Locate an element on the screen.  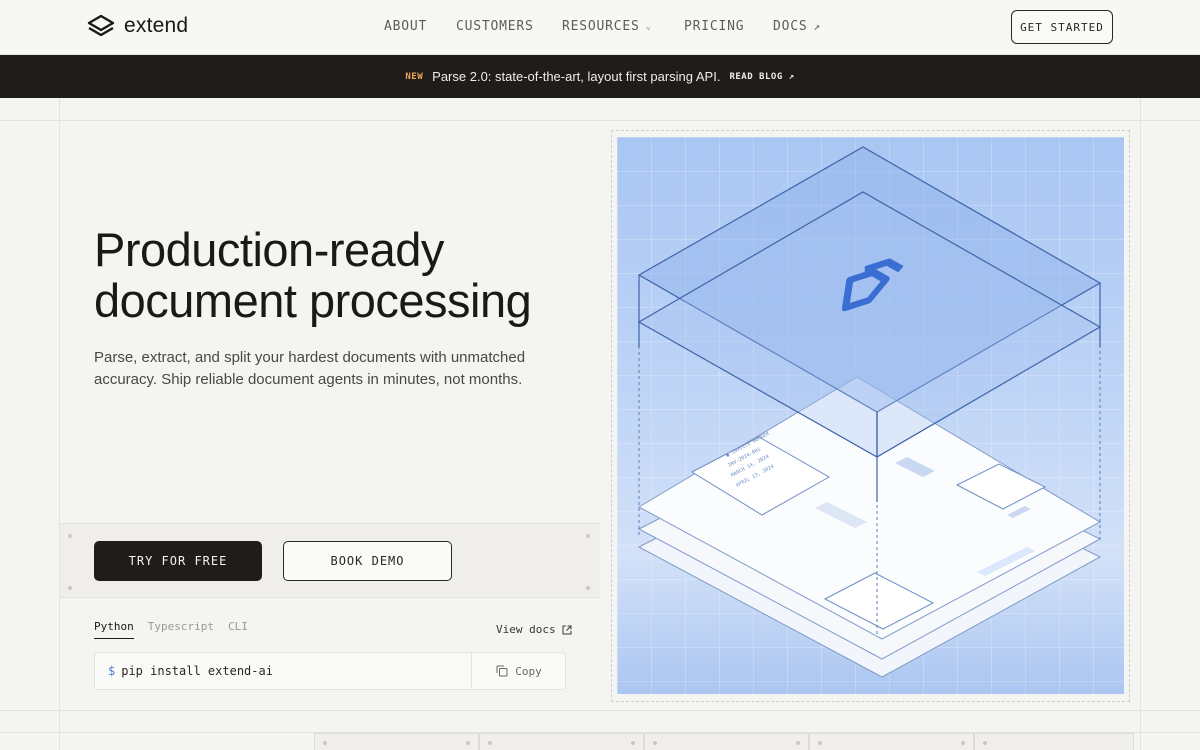
view-docs-link: View docs is located at coordinates (534, 629).